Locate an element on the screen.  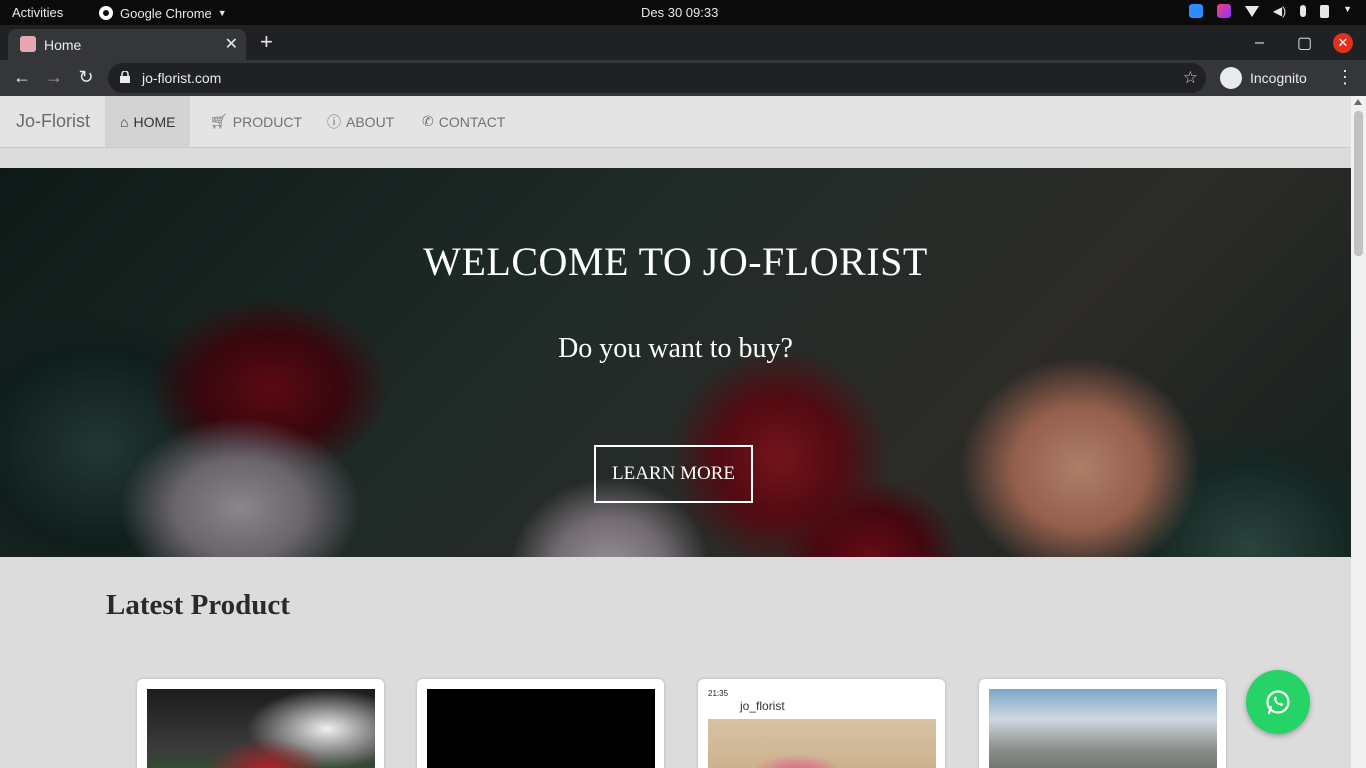
bookmark-star-icon: ☆ is located at coordinates (1190, 78).